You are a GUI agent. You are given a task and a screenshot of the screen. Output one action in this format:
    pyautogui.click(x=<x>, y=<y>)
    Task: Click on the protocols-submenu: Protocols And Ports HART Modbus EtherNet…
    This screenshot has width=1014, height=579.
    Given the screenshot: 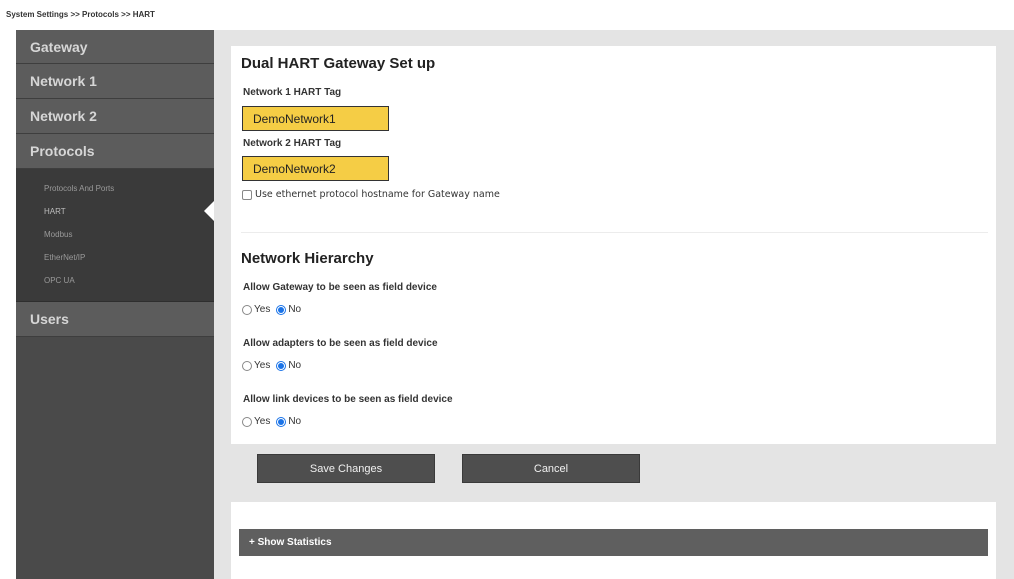 What is the action you would take?
    pyautogui.click(x=115, y=235)
    